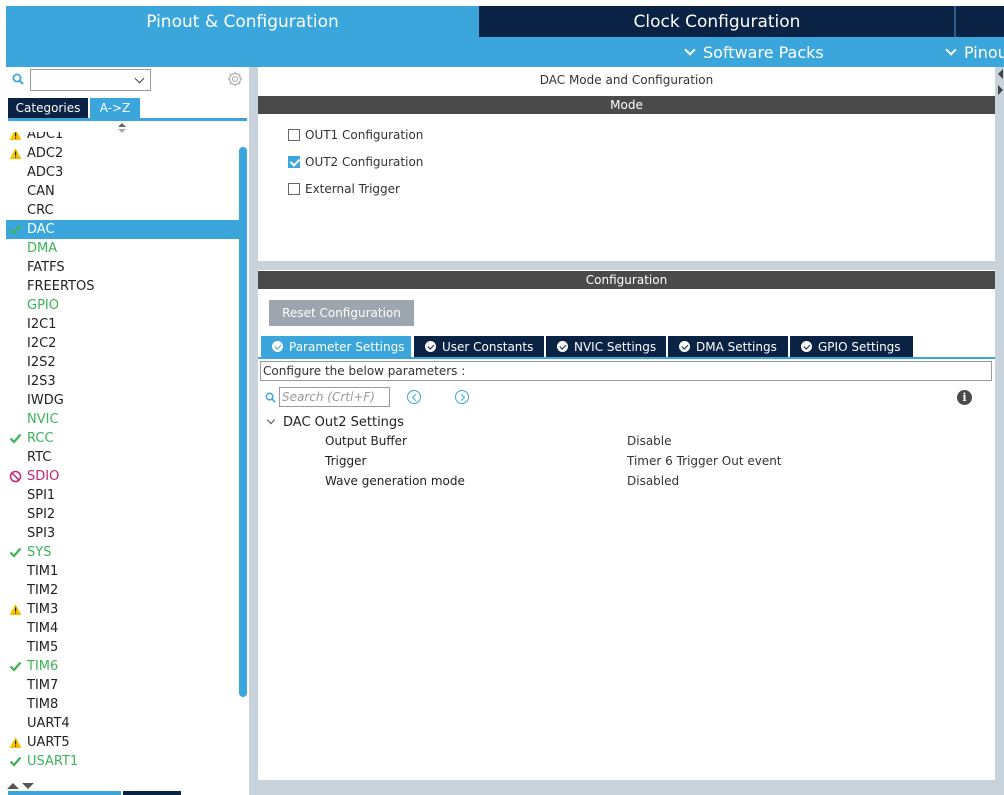 The height and width of the screenshot is (795, 1004). Describe the element at coordinates (294, 189) in the screenshot. I see `external-trigger-checkbox` at that location.